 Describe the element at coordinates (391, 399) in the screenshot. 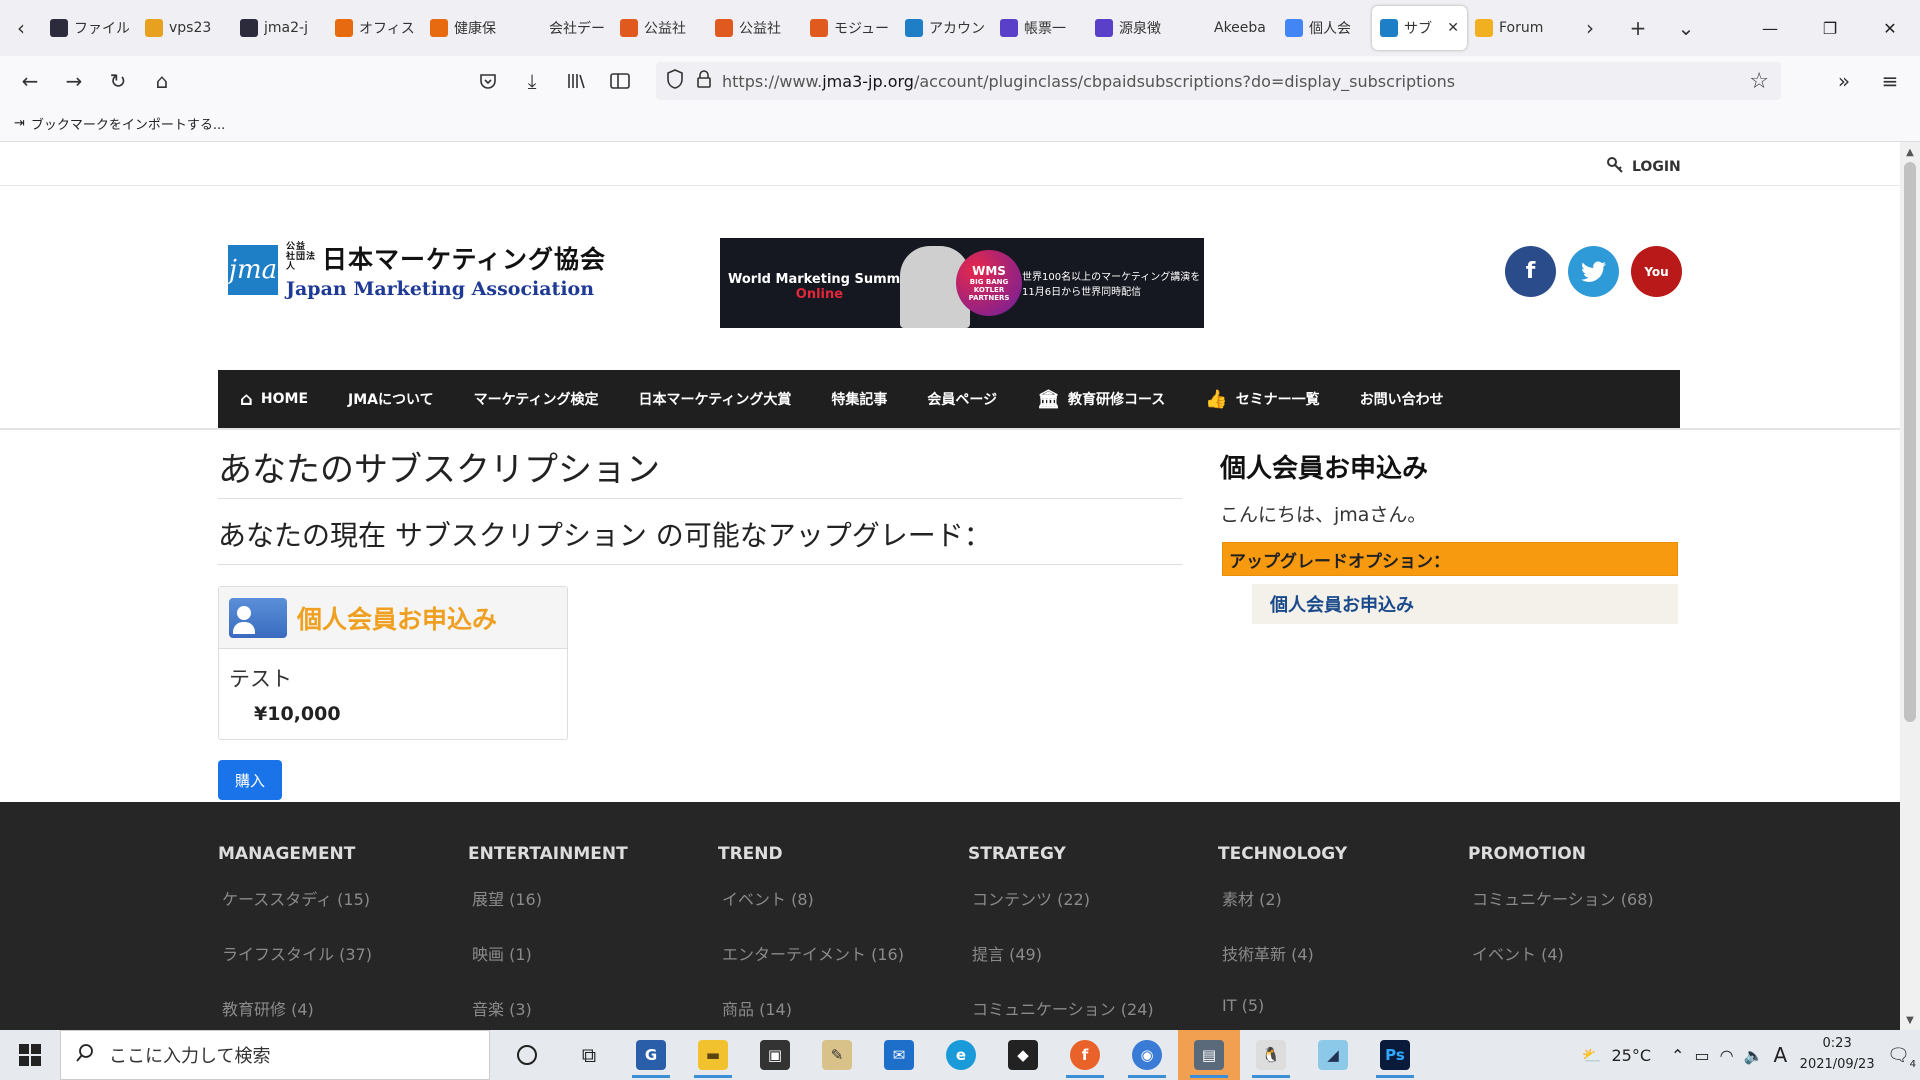

I see `nav-item: JMAについて` at that location.